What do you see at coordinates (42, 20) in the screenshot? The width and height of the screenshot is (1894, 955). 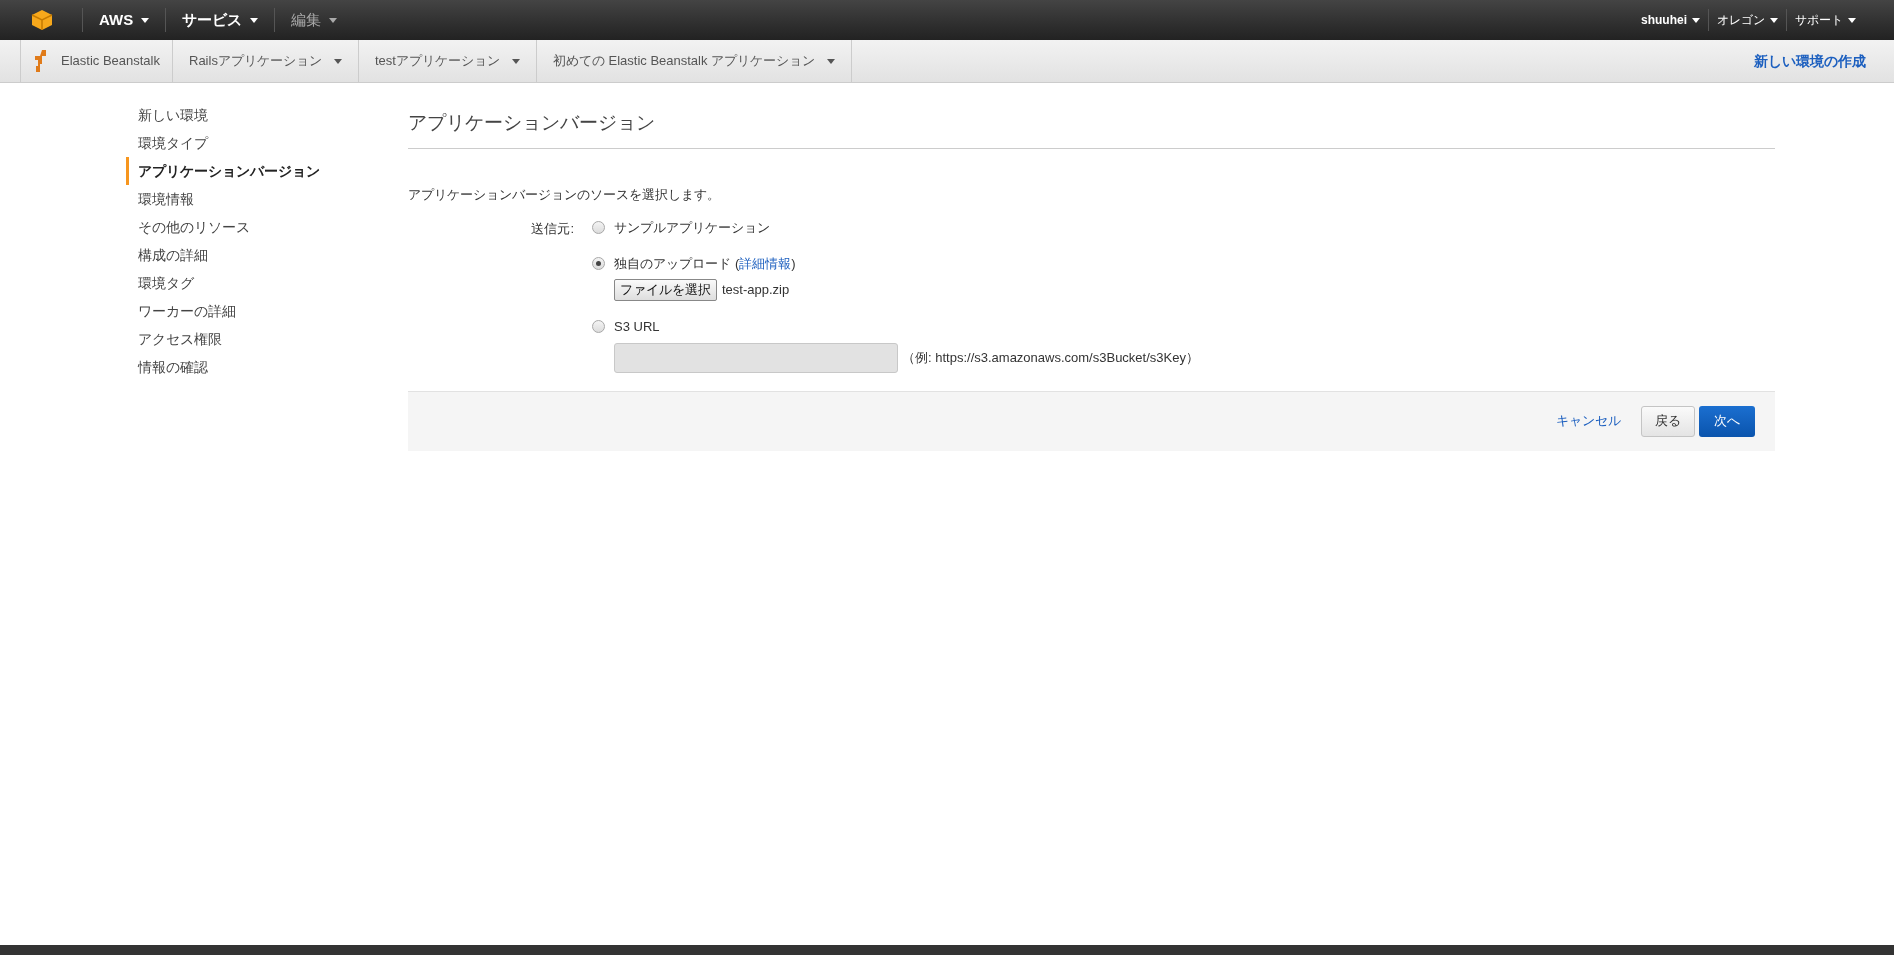 I see `cube-logo-icon` at bounding box center [42, 20].